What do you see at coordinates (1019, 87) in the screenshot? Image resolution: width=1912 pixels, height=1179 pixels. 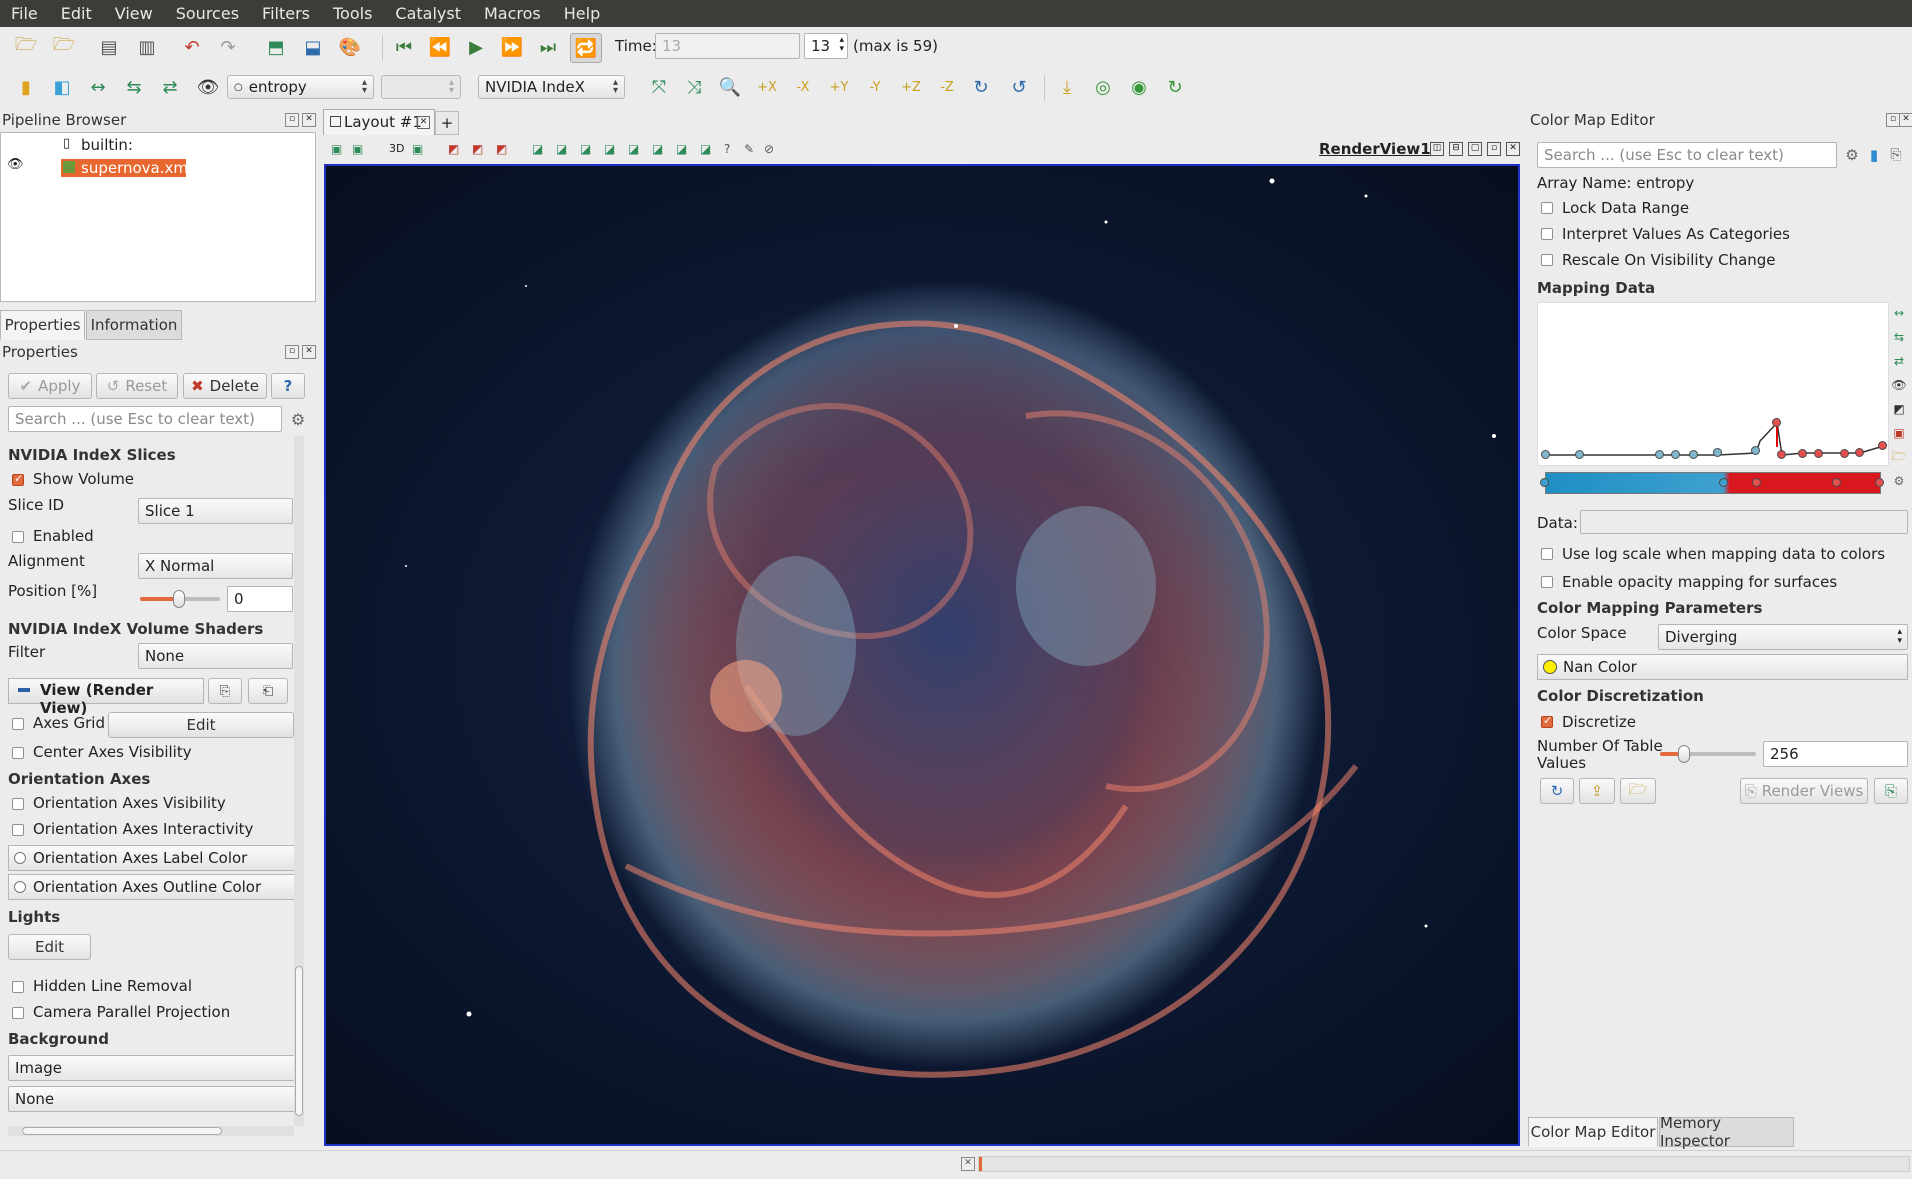 I see `rotate-ccw-icon: ↺` at bounding box center [1019, 87].